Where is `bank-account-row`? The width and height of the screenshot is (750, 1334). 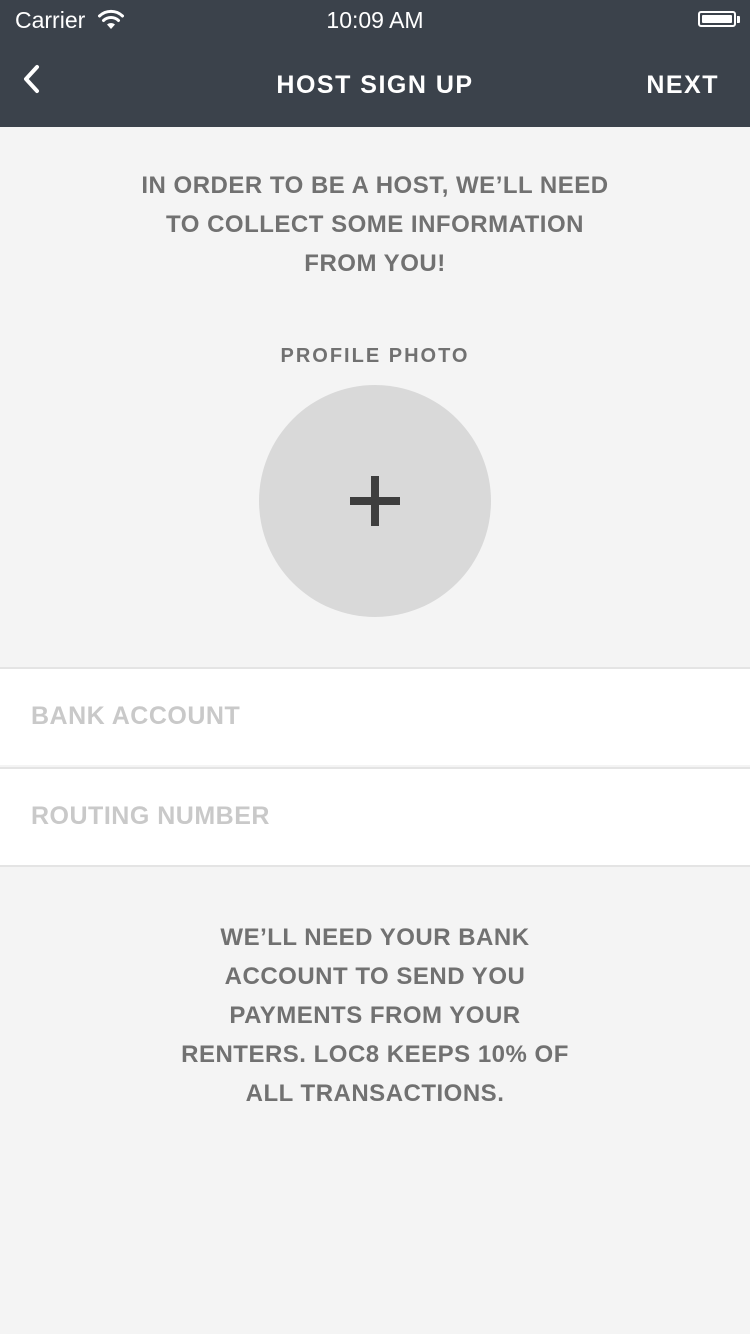 bank-account-row is located at coordinates (375, 716).